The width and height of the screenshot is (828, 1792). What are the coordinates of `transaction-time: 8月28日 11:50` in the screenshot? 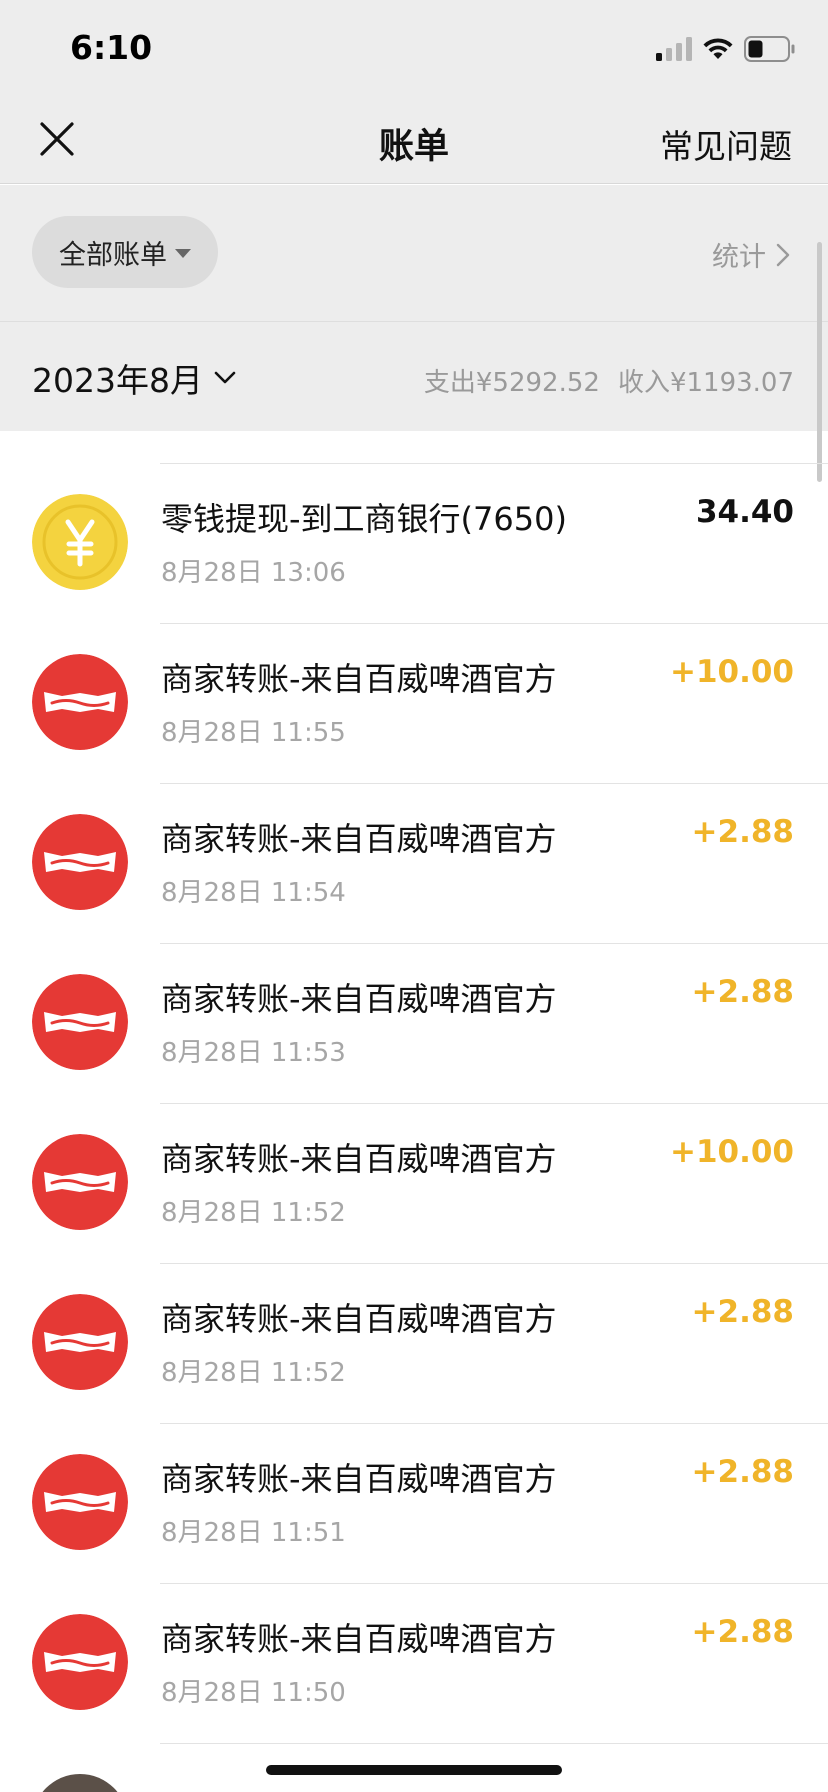 It's located at (253, 1693).